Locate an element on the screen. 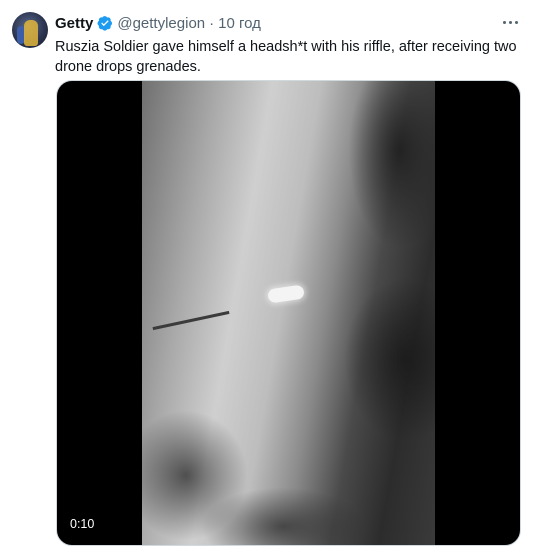  frame-subject is located at coordinates (286, 294).